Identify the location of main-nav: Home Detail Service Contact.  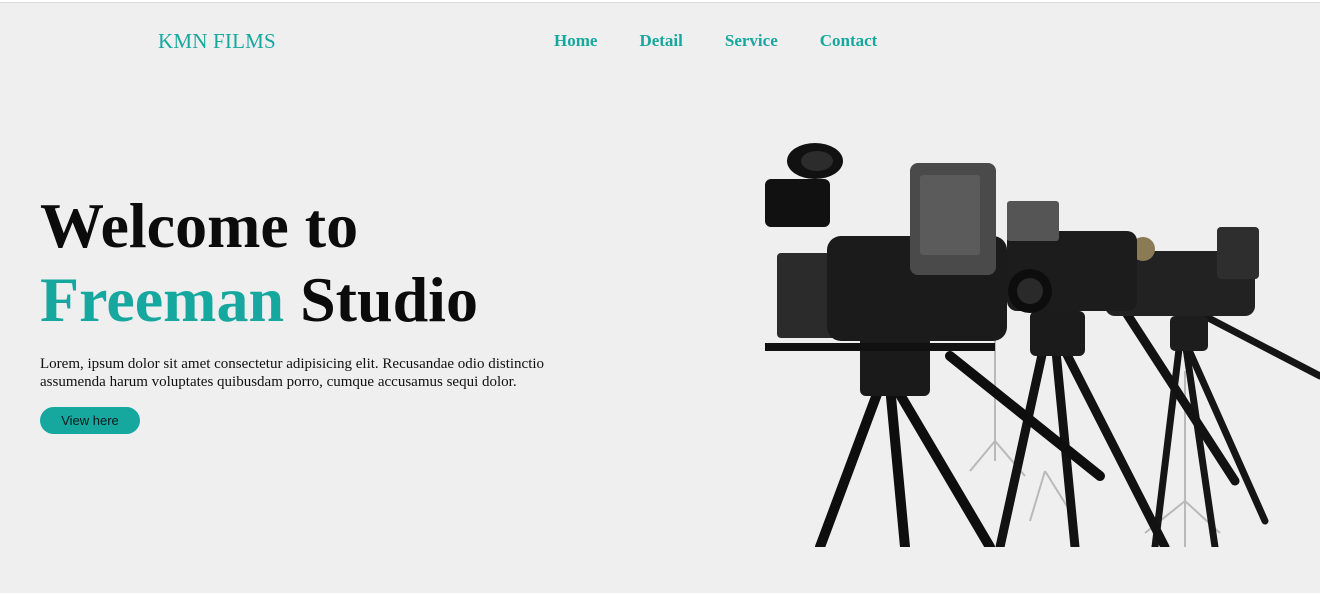
(736, 41).